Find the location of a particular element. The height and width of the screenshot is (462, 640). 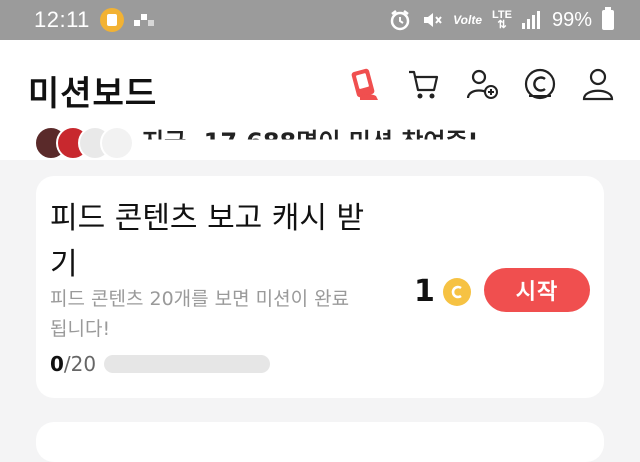

header-icons is located at coordinates (482, 84).